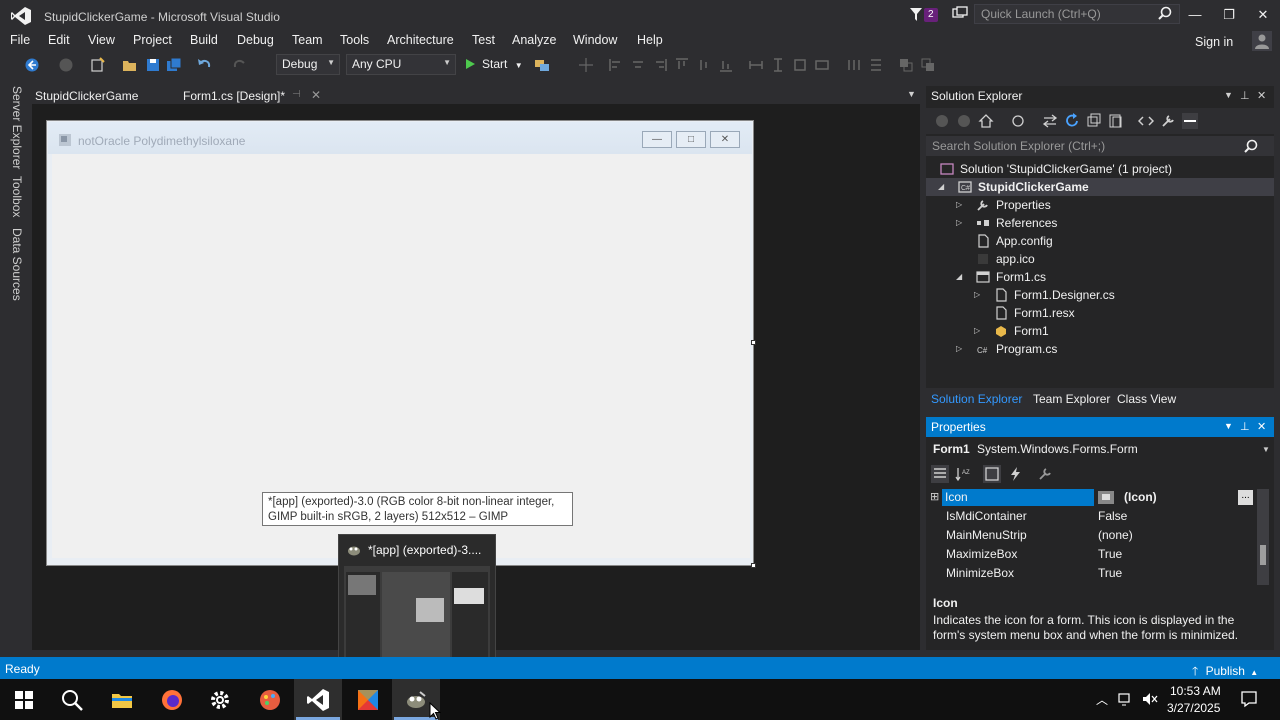 This screenshot has width=1280, height=720. What do you see at coordinates (1100, 223) in the screenshot?
I see `tree-item-references: ▷ References` at bounding box center [1100, 223].